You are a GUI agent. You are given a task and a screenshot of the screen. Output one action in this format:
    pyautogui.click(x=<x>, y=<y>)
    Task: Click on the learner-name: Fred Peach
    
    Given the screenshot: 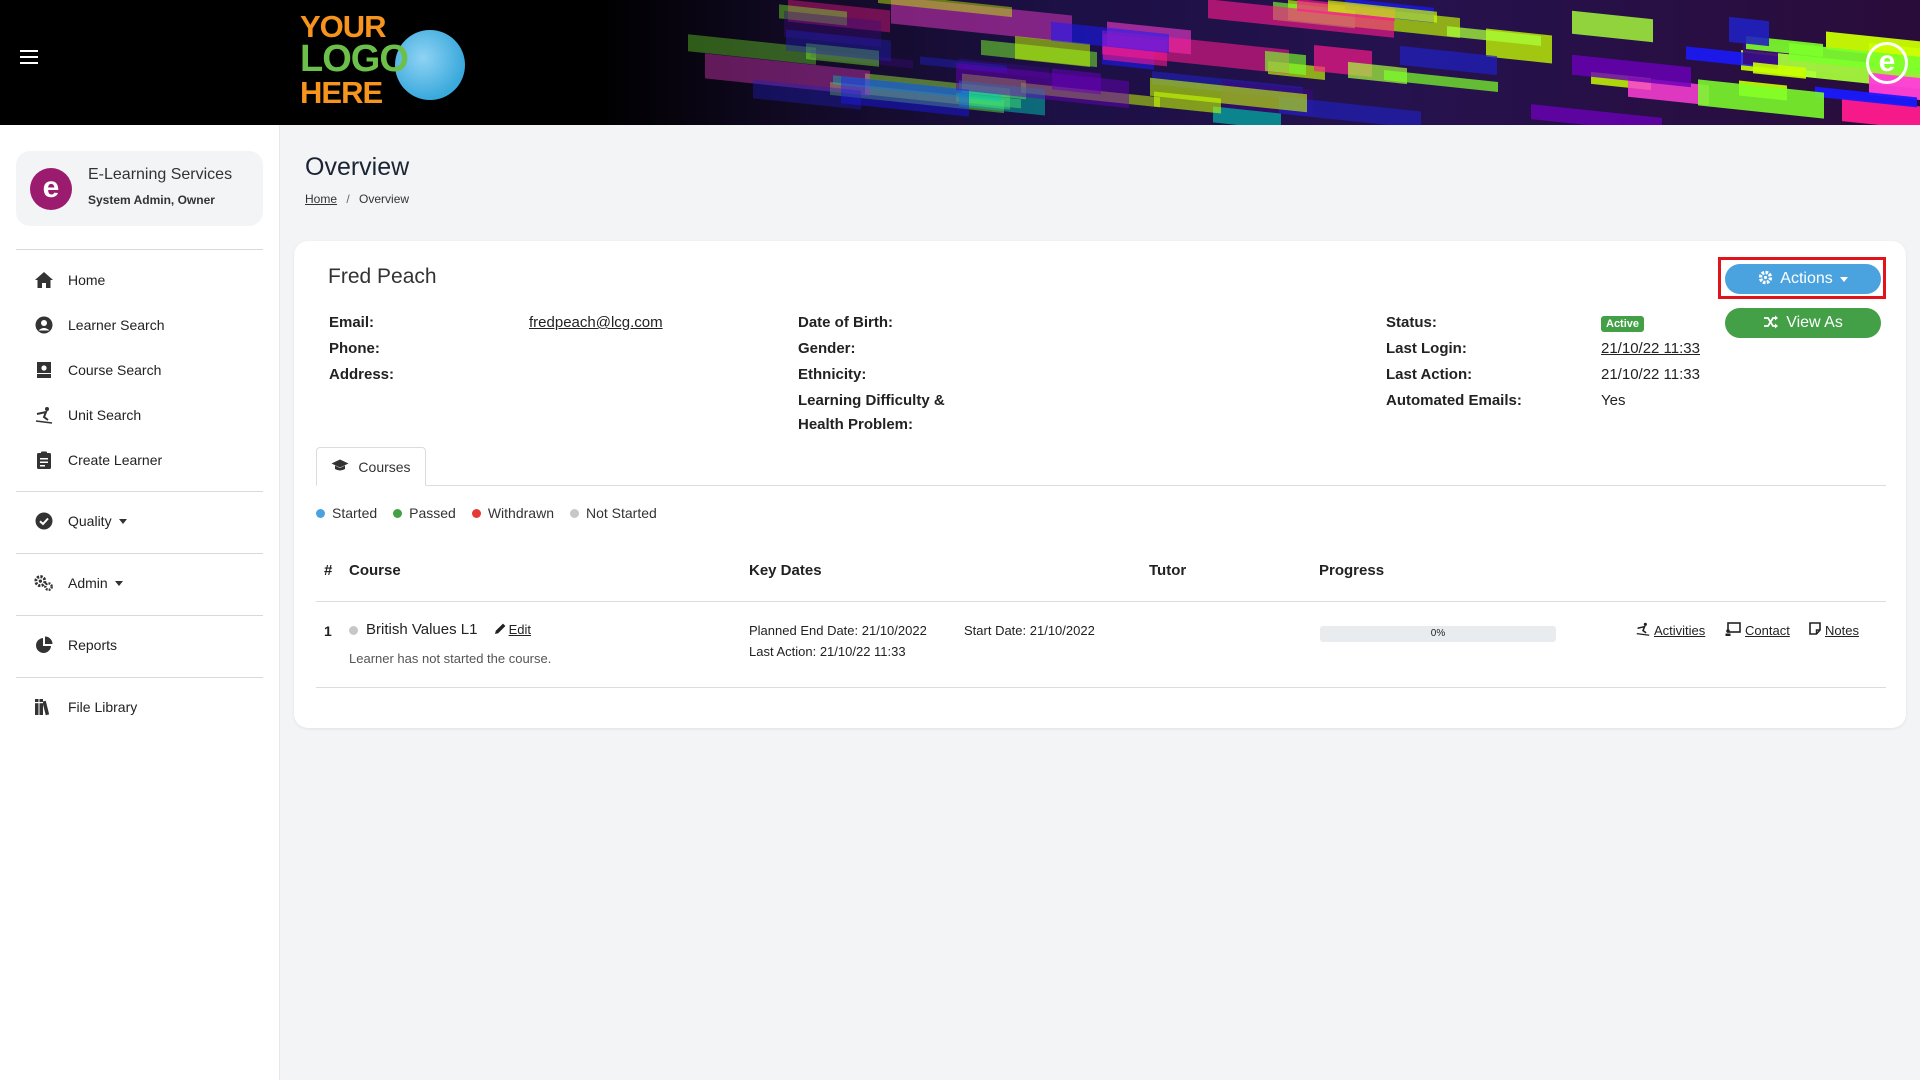 What is the action you would take?
    pyautogui.click(x=382, y=276)
    